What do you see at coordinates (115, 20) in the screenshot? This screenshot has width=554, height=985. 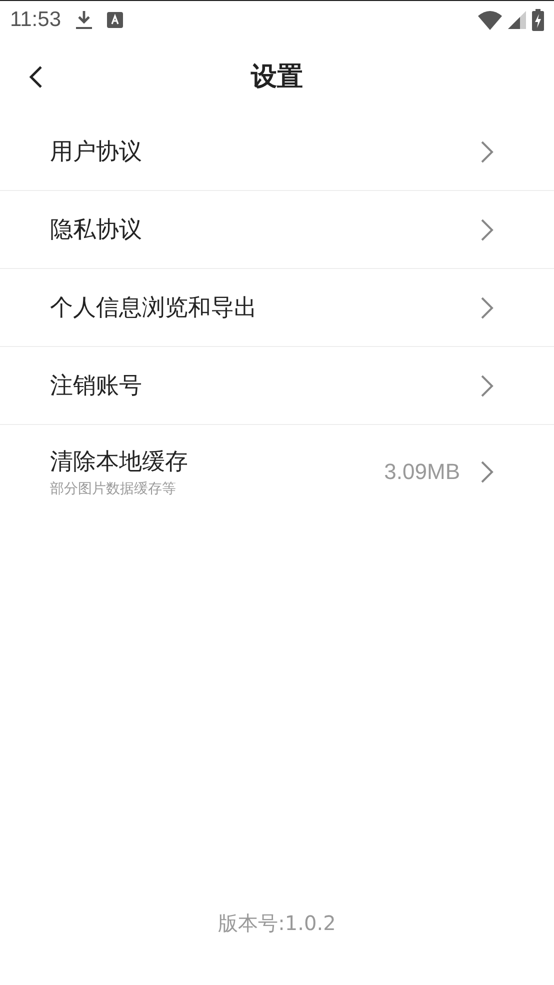 I see `keyboard-app-icon` at bounding box center [115, 20].